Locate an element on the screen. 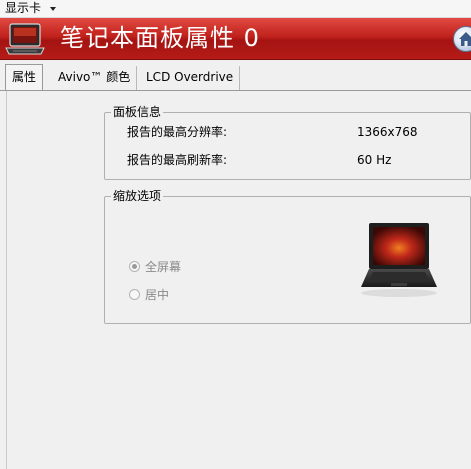 This screenshot has height=469, width=471. max-resolution-label: 报告的最高分辨率: is located at coordinates (177, 132).